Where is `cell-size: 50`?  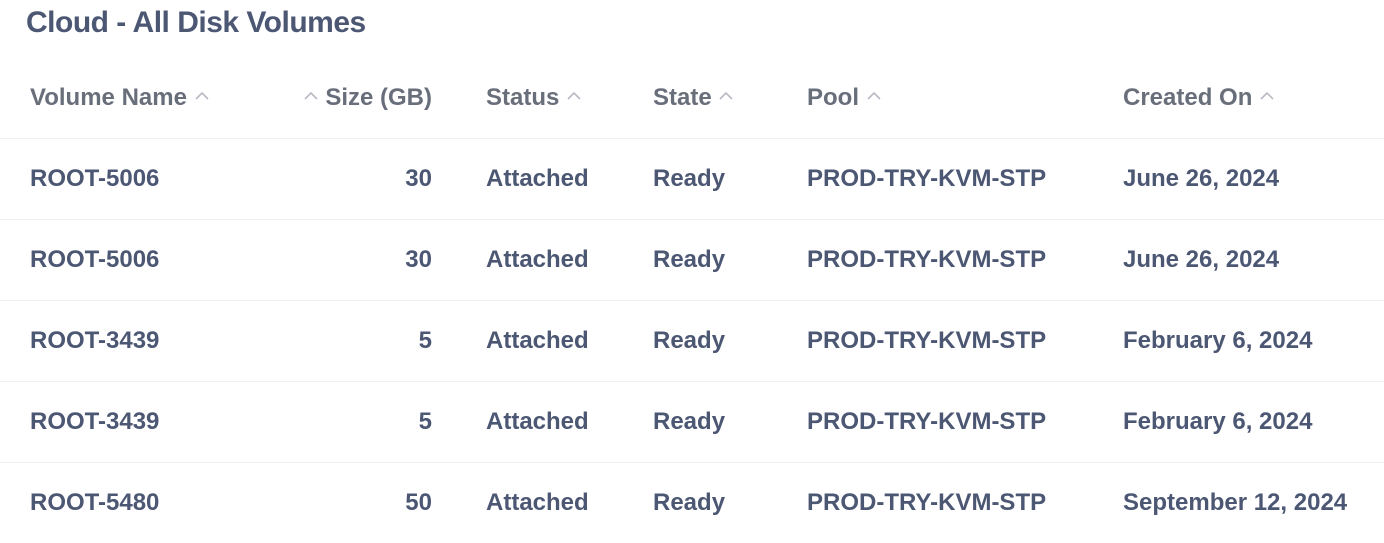
cell-size: 50 is located at coordinates (418, 502).